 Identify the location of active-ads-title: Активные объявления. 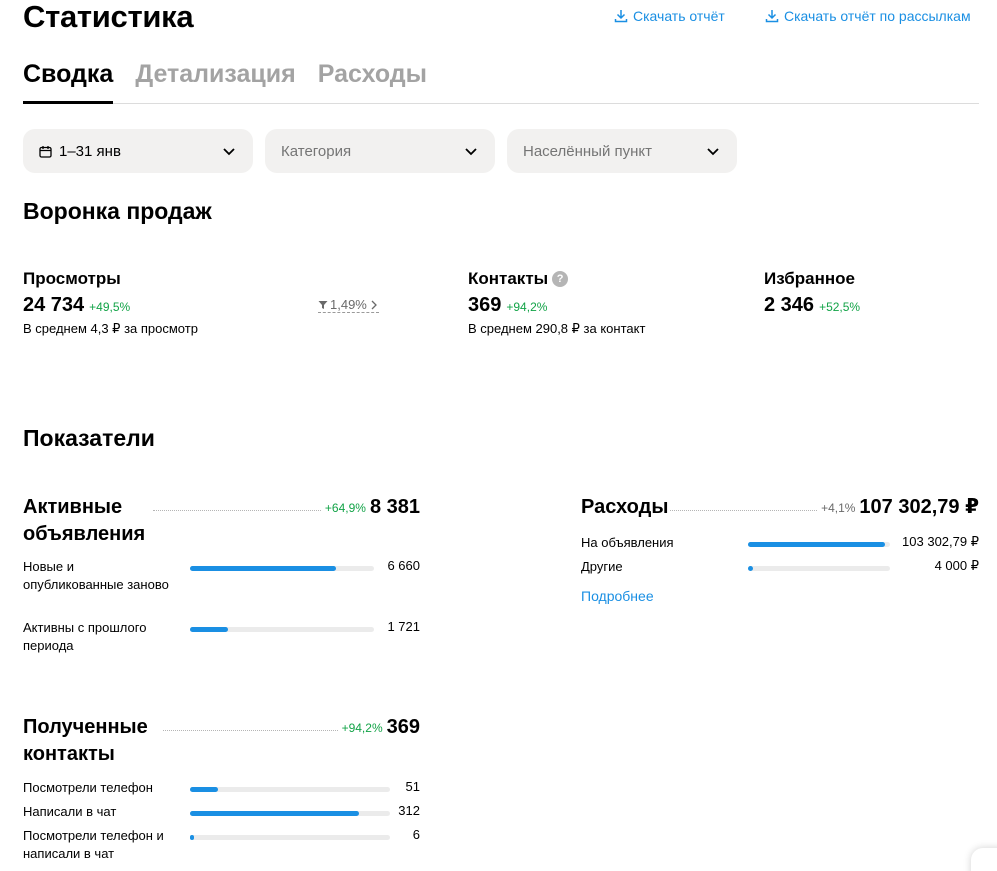
(88, 521).